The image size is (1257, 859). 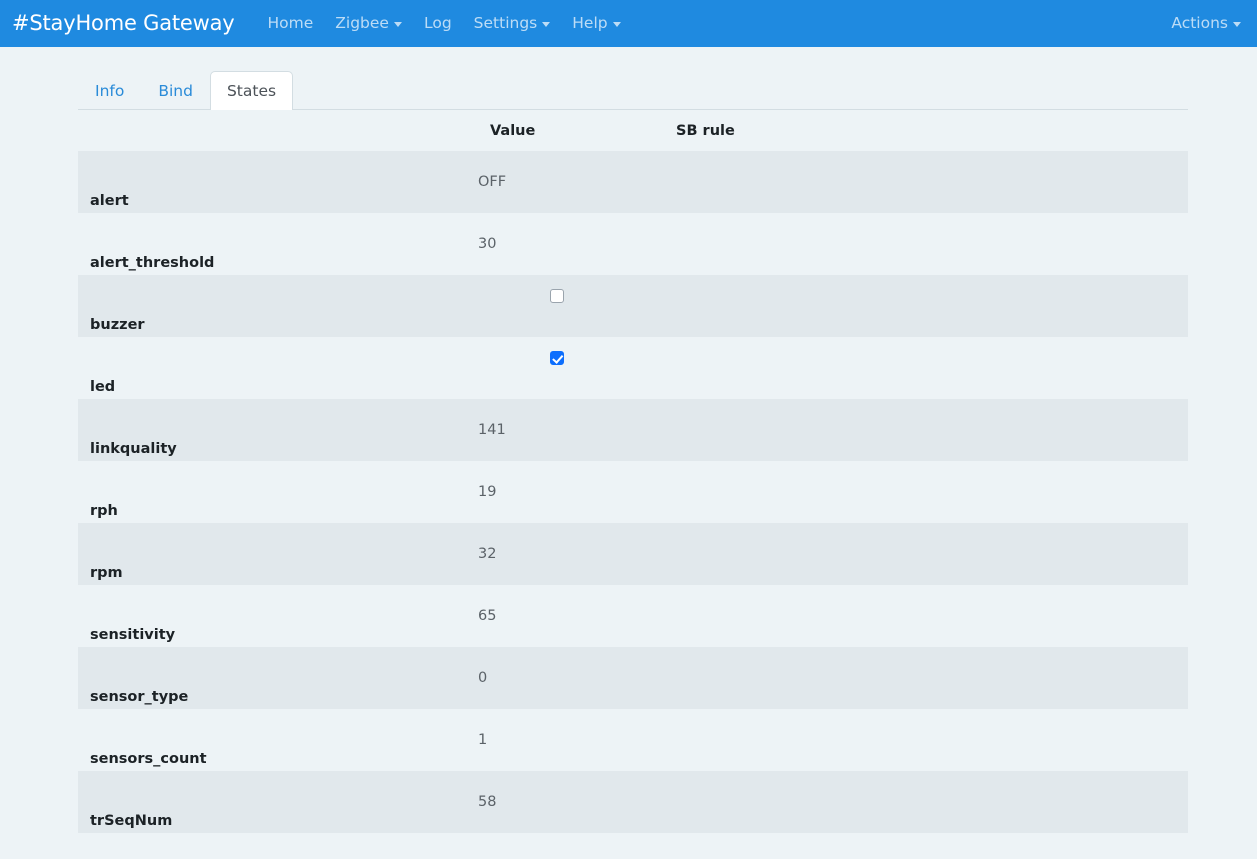 I want to click on table-row: led, so click(x=633, y=368).